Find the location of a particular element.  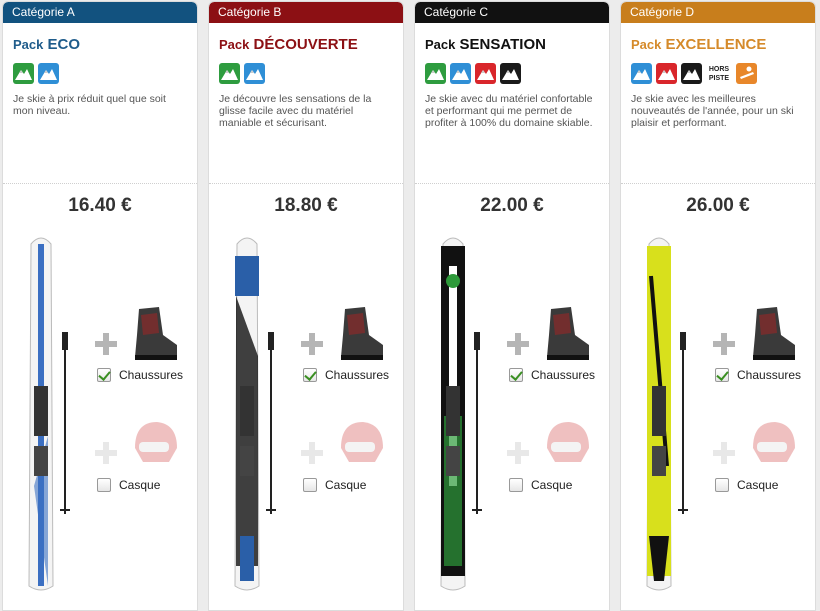

pack-title: Pack EXCELLENCE is located at coordinates (723, 44).